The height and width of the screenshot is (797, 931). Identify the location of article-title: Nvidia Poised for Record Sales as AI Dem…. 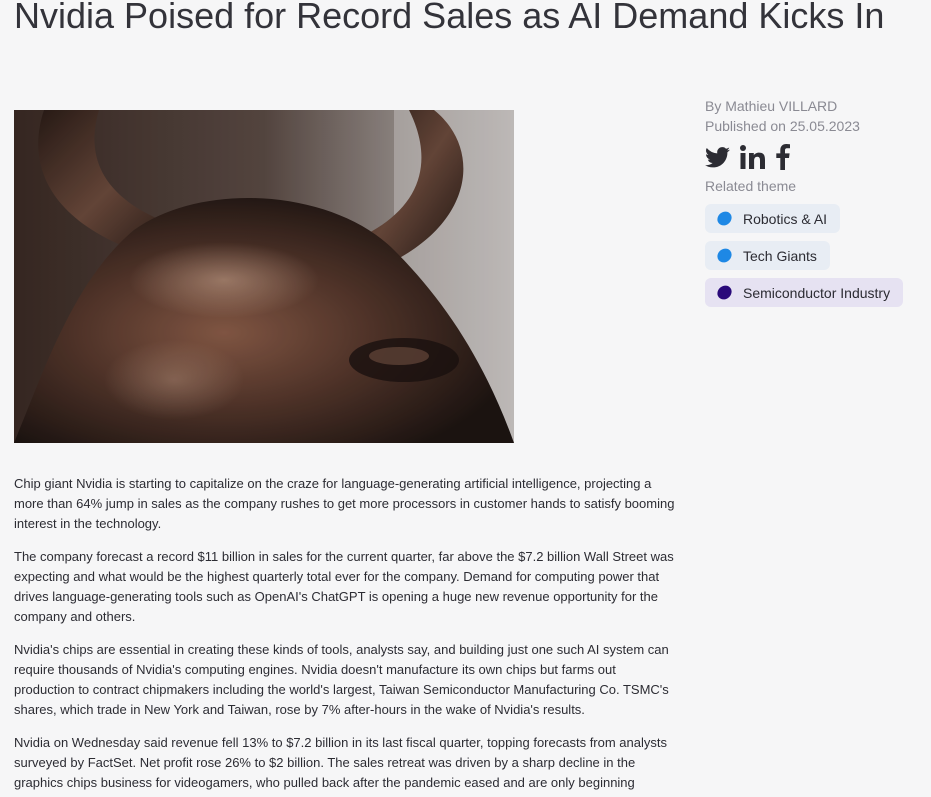
(449, 18).